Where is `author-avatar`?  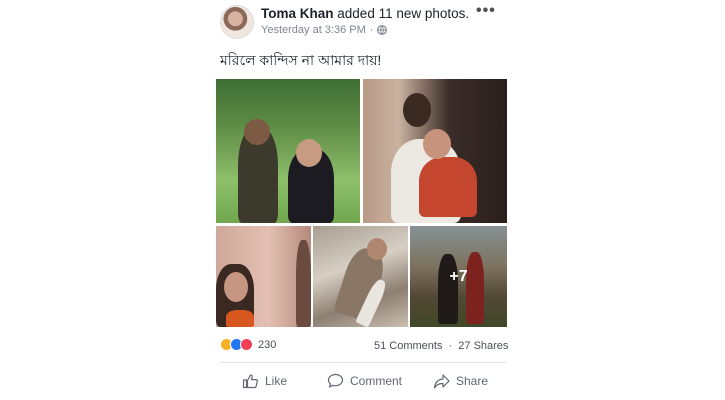 author-avatar is located at coordinates (237, 22).